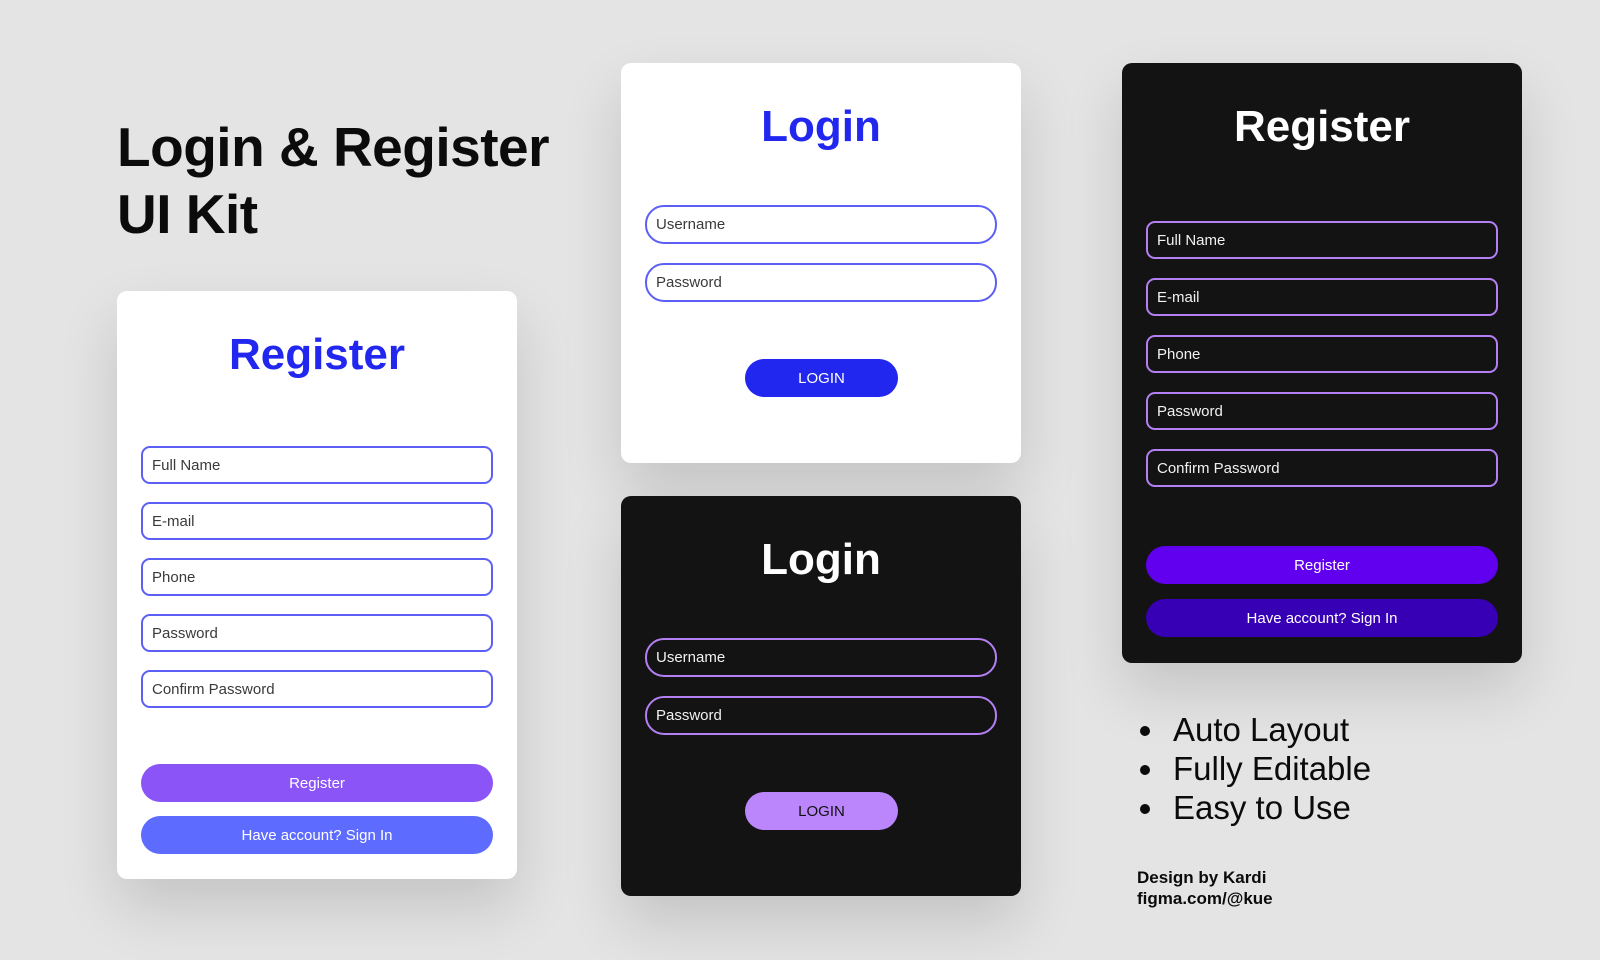 This screenshot has width=1600, height=960. What do you see at coordinates (333, 181) in the screenshot?
I see `hero-title: Login & Register UI Kit` at bounding box center [333, 181].